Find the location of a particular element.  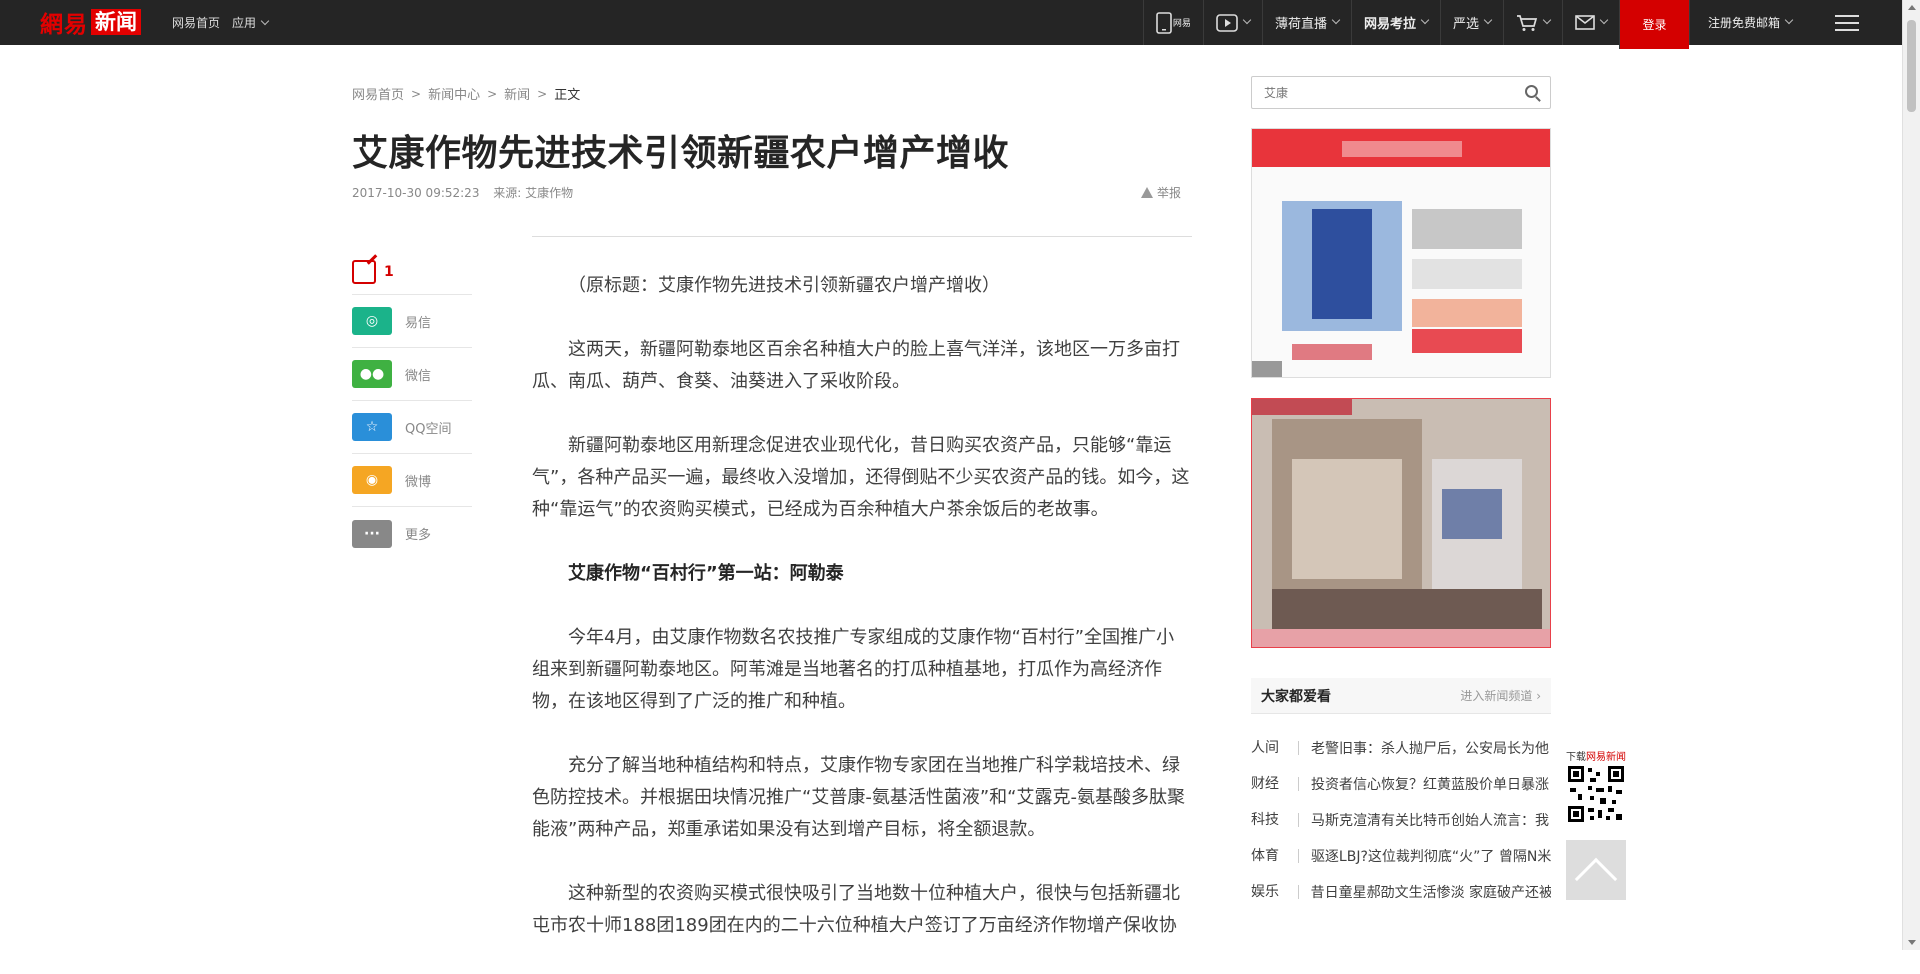

share-label: 微博 is located at coordinates (418, 482).